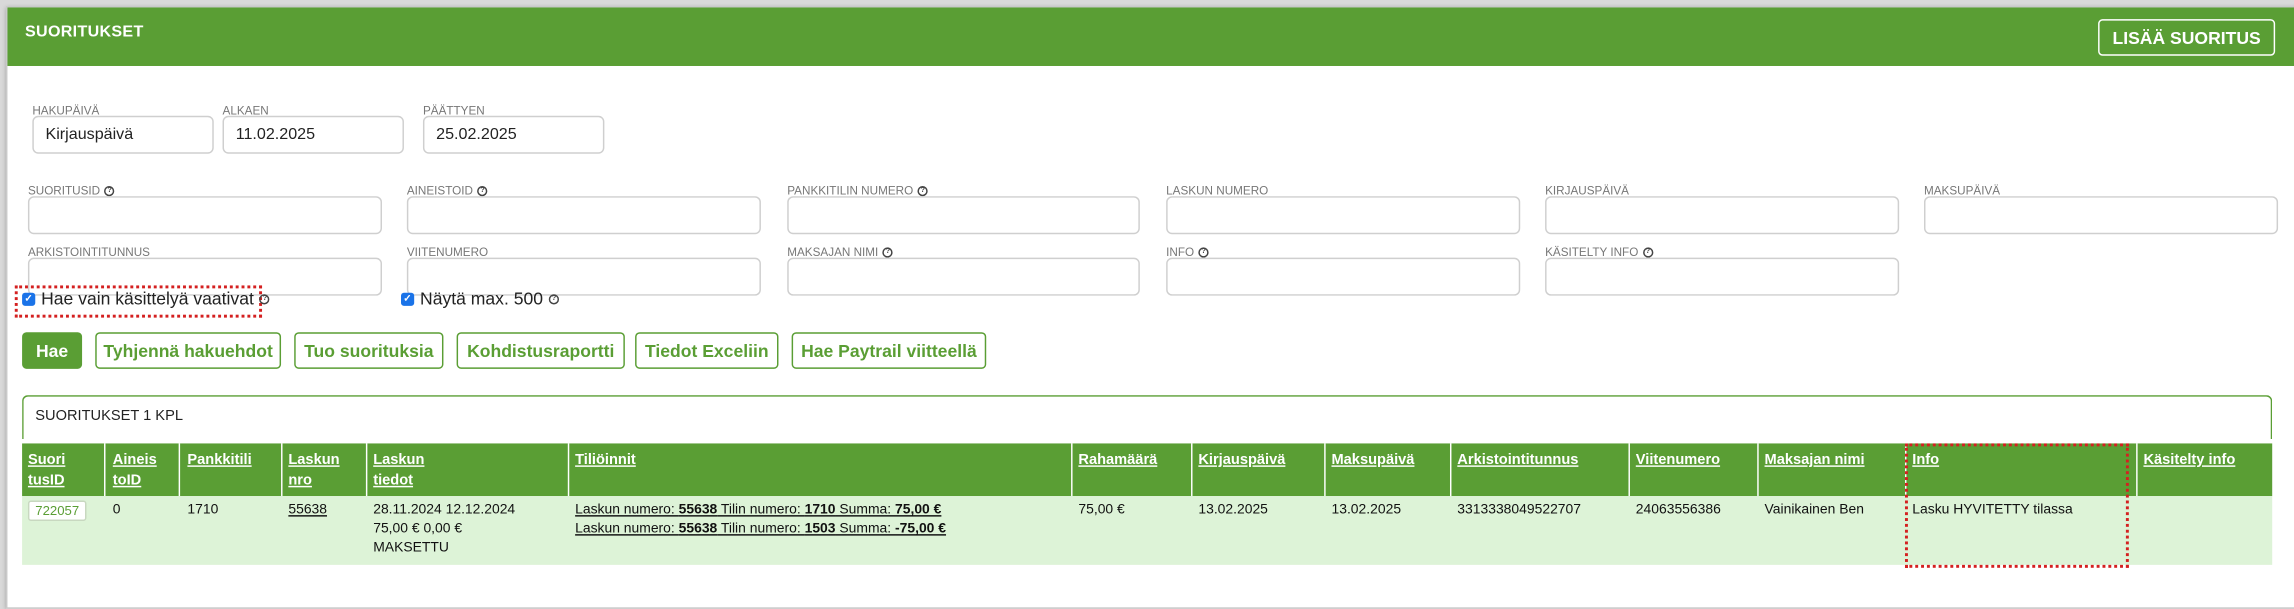 The height and width of the screenshot is (609, 2294). Describe the element at coordinates (1519, 510) in the screenshot. I see `cell-arkistointitunnus: 3313338049522707` at that location.